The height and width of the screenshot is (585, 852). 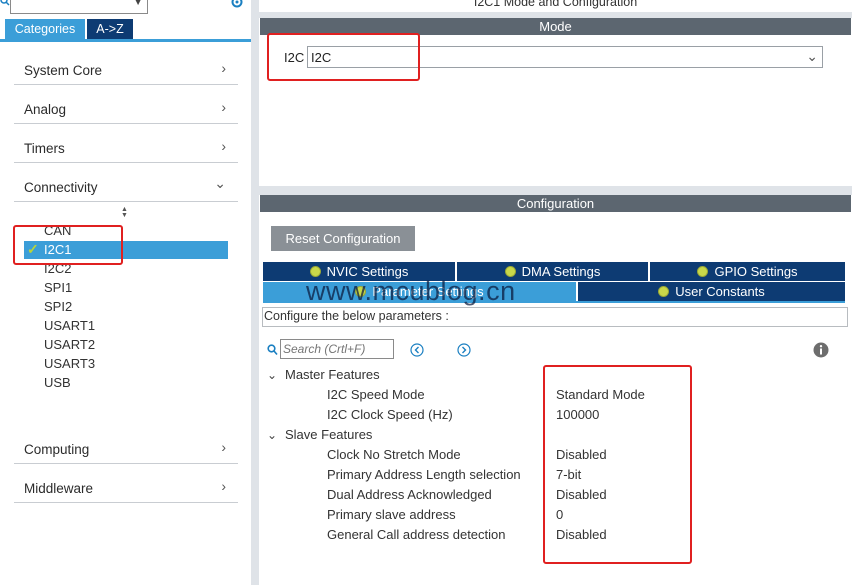 I want to click on list-item-usb: USB, so click(x=57, y=382).